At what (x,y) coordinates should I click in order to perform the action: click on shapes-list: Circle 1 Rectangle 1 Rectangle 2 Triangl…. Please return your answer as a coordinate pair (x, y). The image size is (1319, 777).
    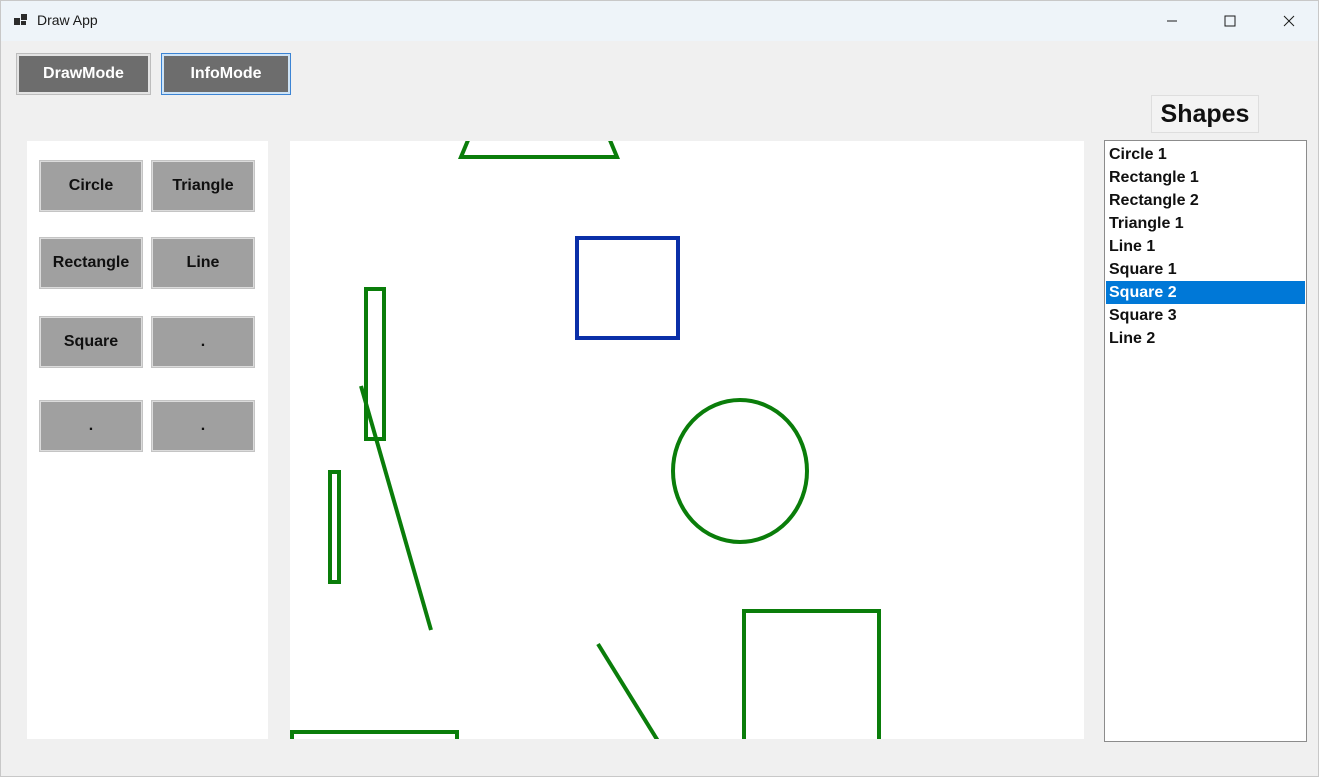
    Looking at the image, I should click on (1205, 441).